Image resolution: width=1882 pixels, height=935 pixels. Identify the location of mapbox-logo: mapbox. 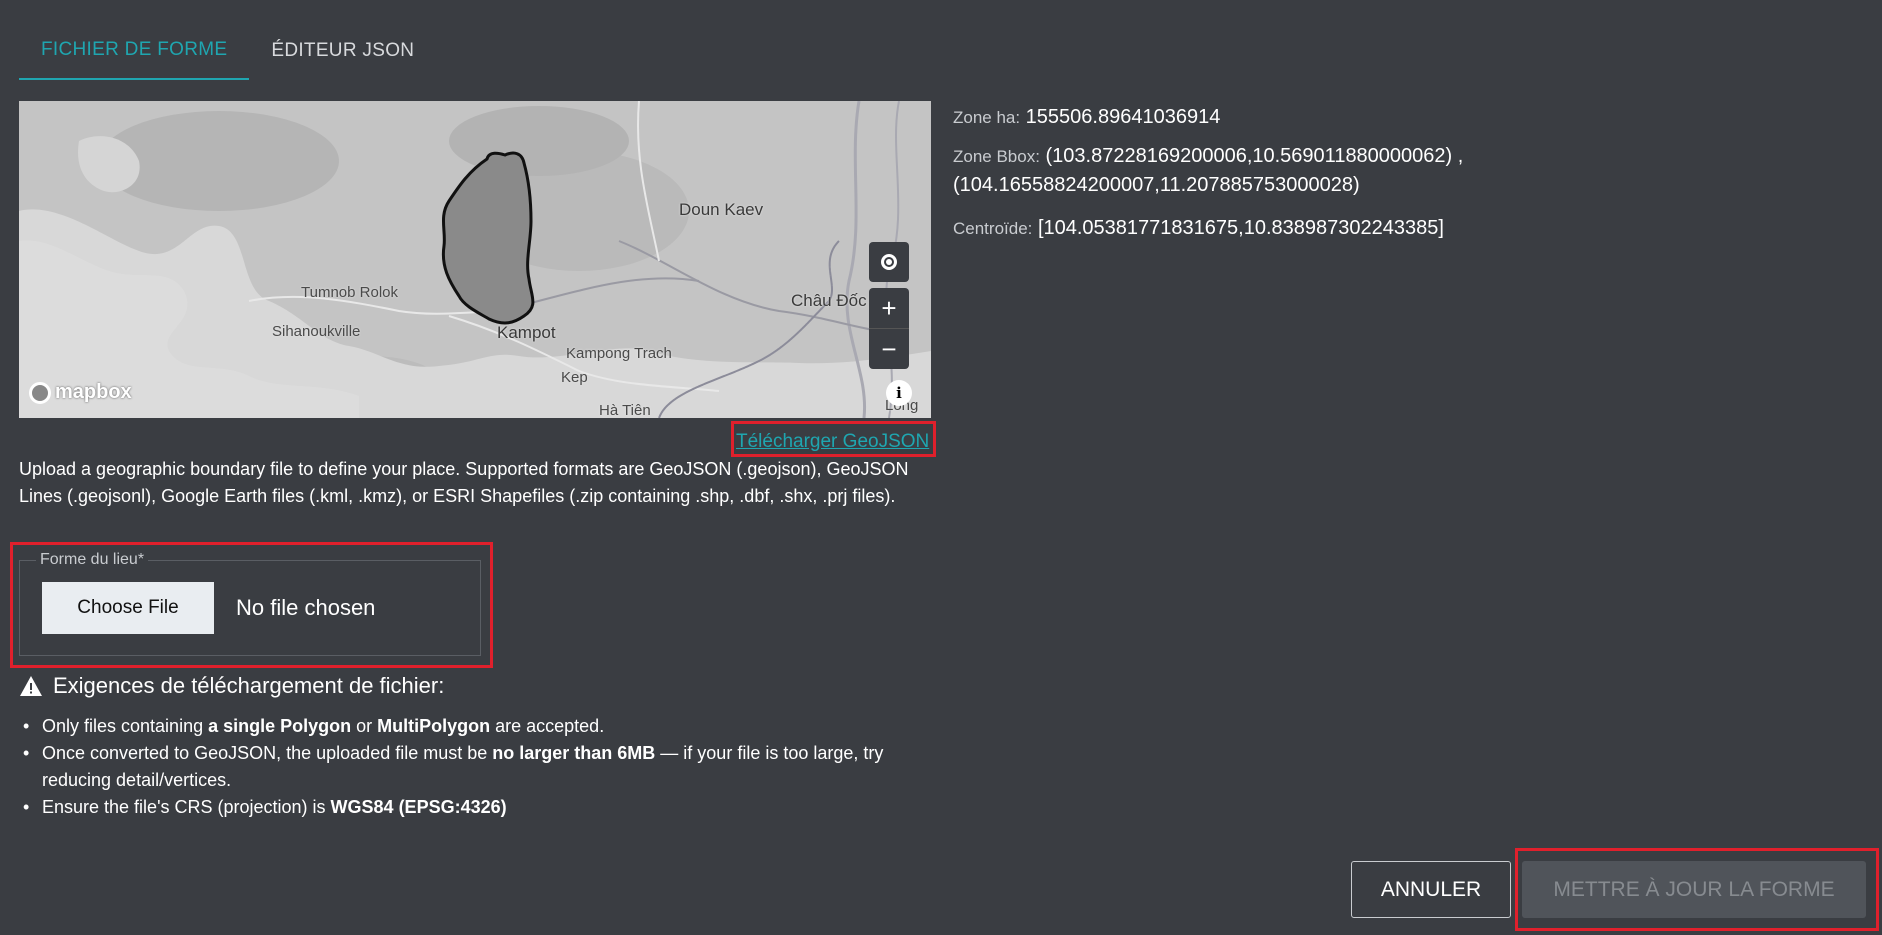
(80, 392).